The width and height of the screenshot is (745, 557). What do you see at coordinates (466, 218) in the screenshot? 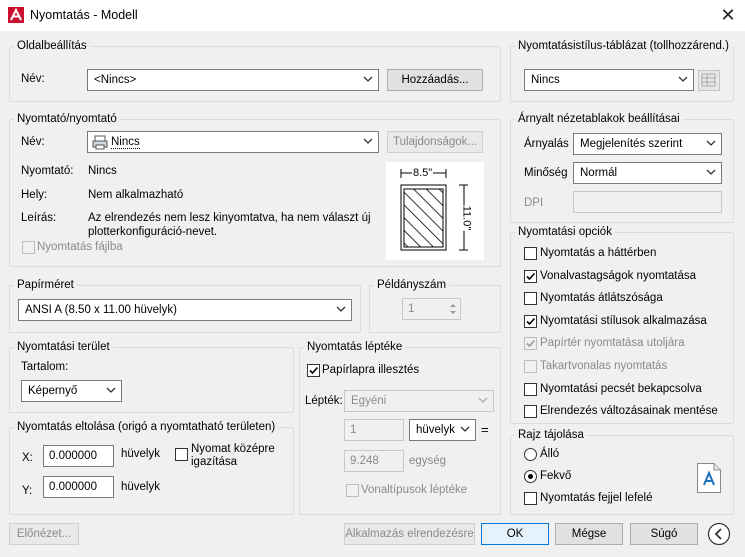
I see `paper-height-label: 11.0"` at bounding box center [466, 218].